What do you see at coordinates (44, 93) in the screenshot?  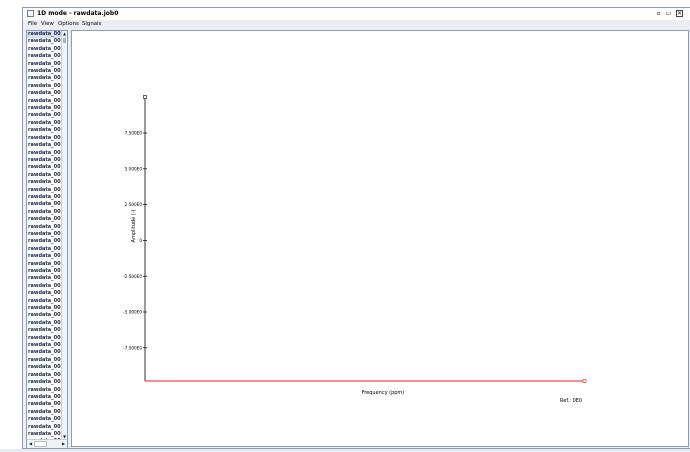 I see `list-item: rawdata_0008` at bounding box center [44, 93].